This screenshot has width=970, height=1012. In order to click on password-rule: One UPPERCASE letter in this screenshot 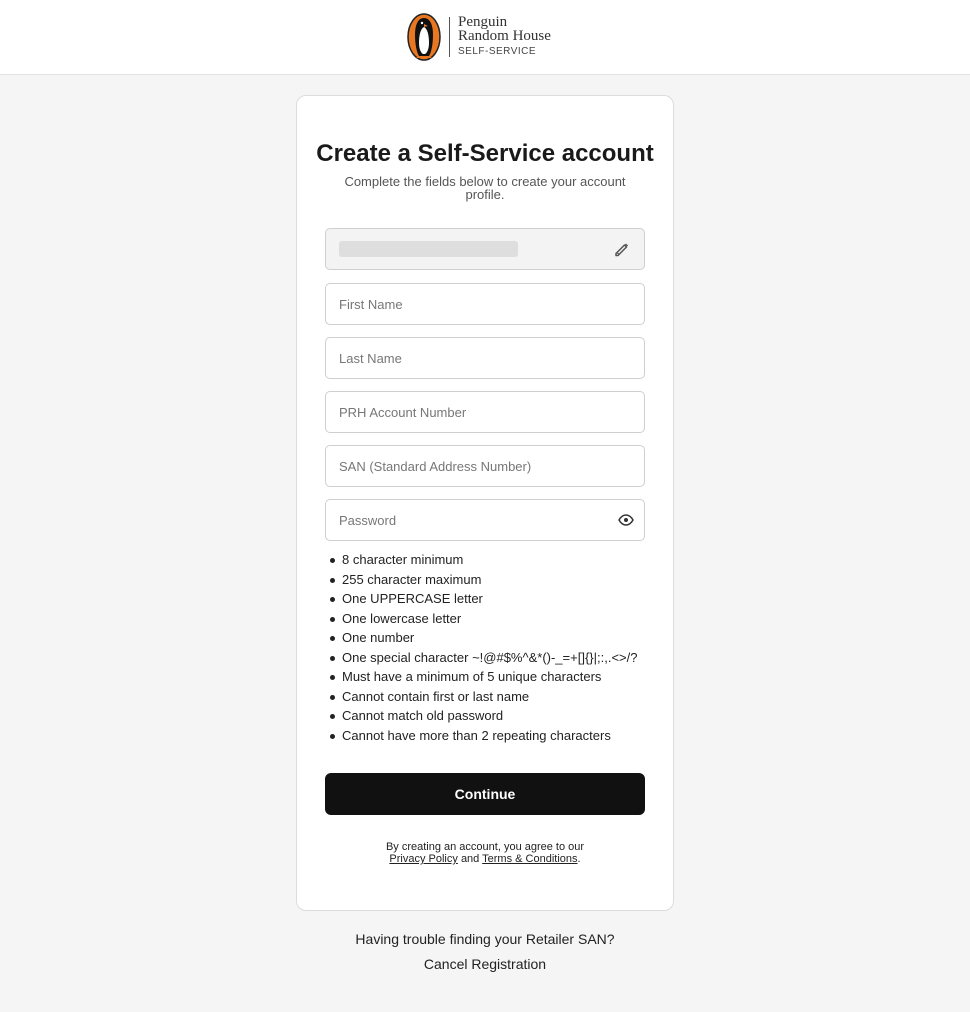, I will do `click(494, 599)`.